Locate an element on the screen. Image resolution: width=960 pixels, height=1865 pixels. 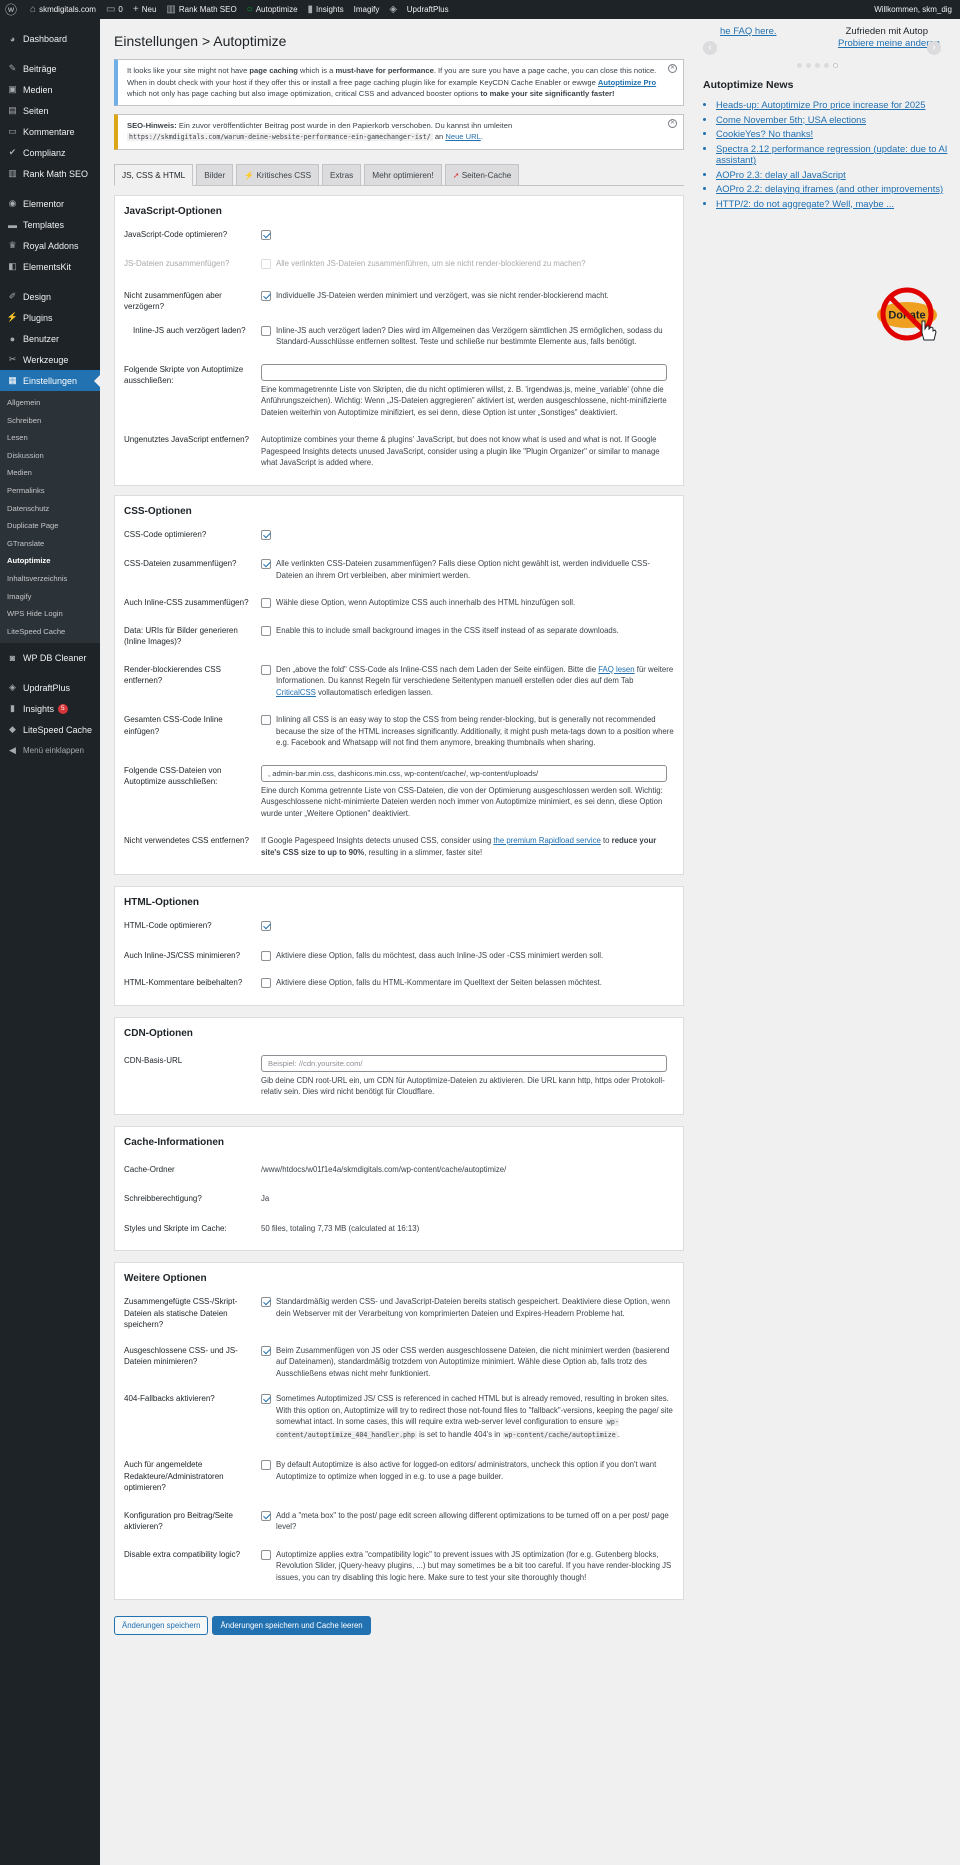
submenu-item-current: Autoptimize is located at coordinates (50, 561).